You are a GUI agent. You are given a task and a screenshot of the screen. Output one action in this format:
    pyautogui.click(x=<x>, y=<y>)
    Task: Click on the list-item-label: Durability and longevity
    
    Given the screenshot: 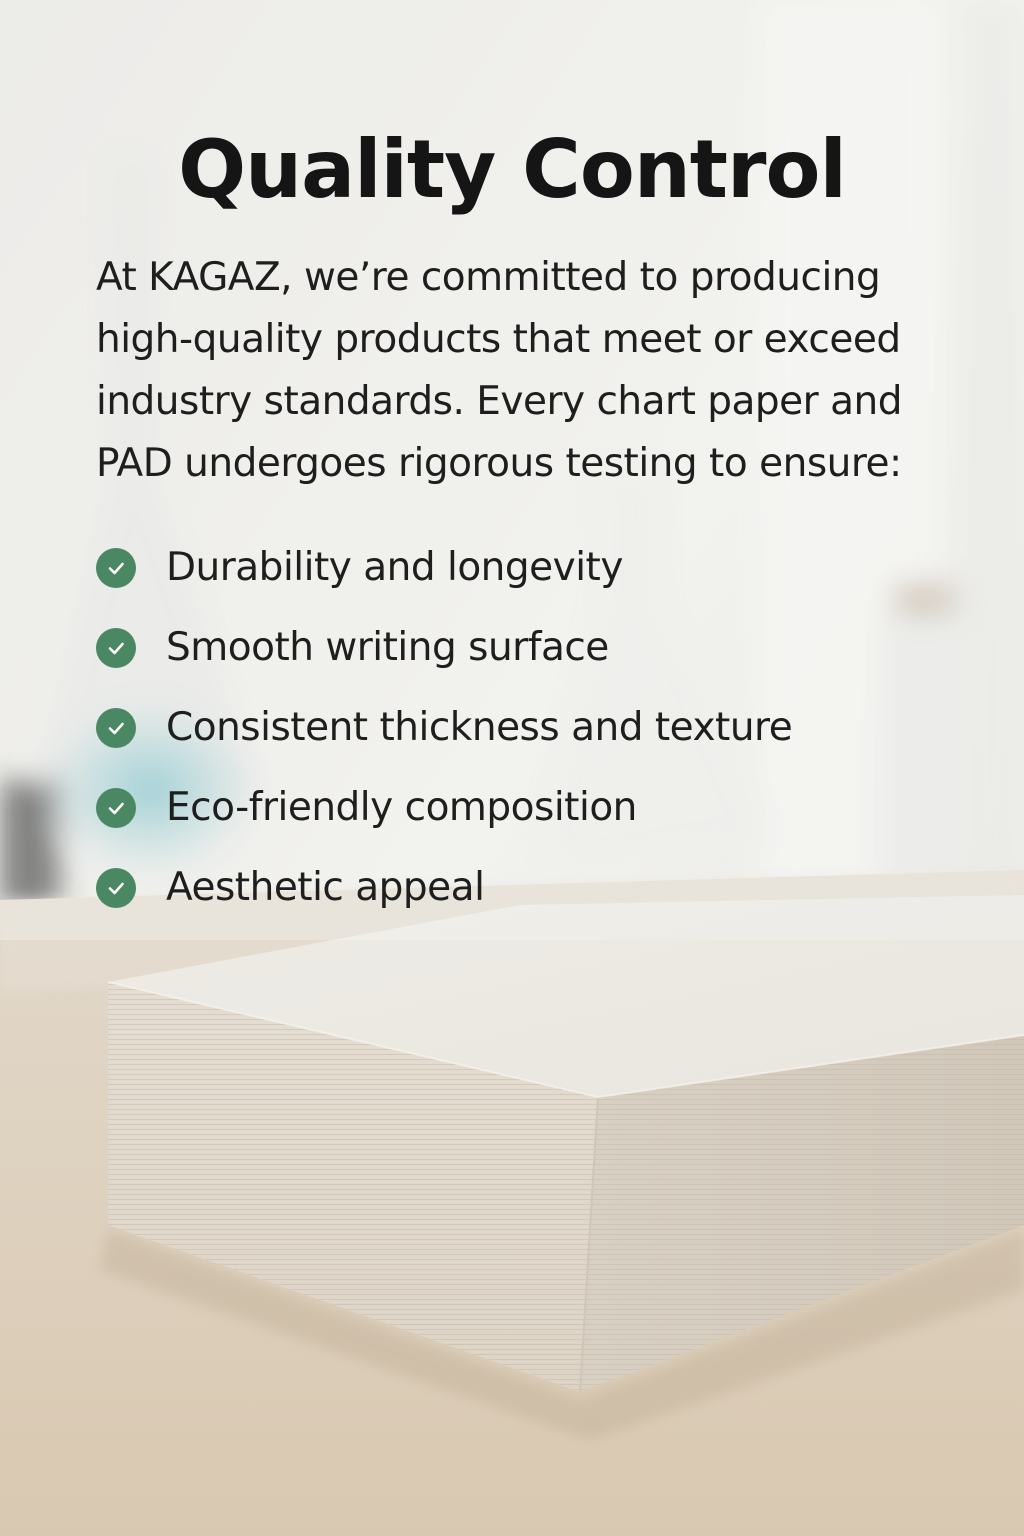 What is the action you would take?
    pyautogui.click(x=394, y=567)
    